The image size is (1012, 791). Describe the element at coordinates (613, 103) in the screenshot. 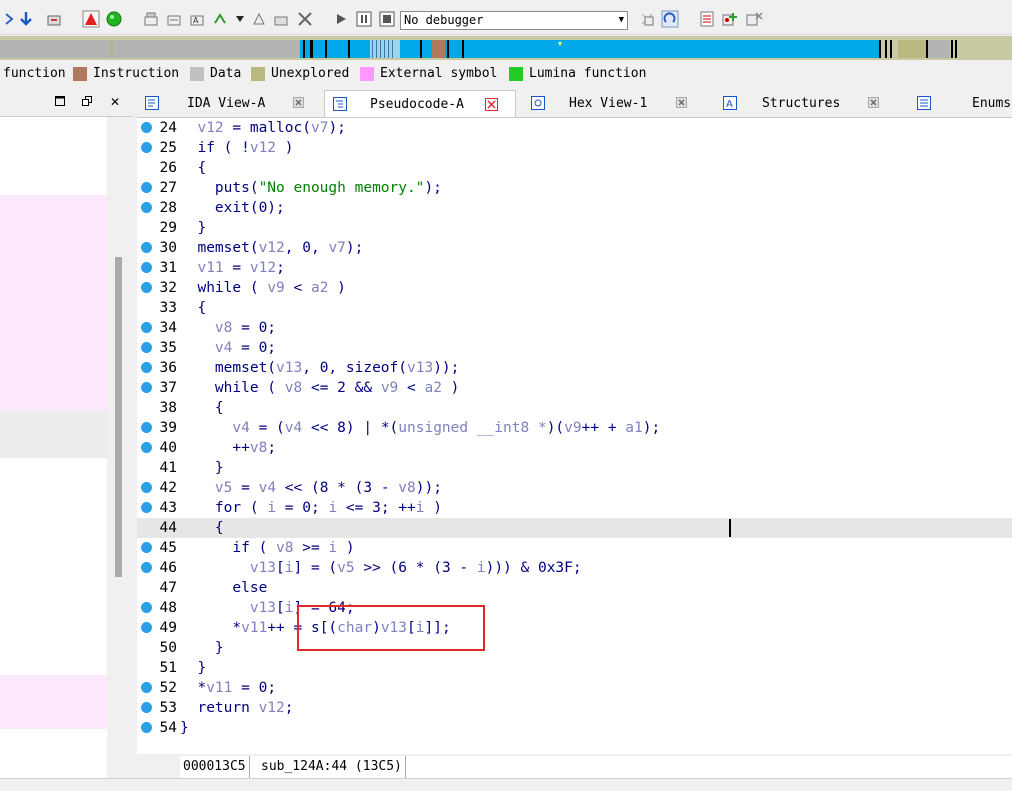

I see `tab-hex-view-1: Hex View-1` at that location.